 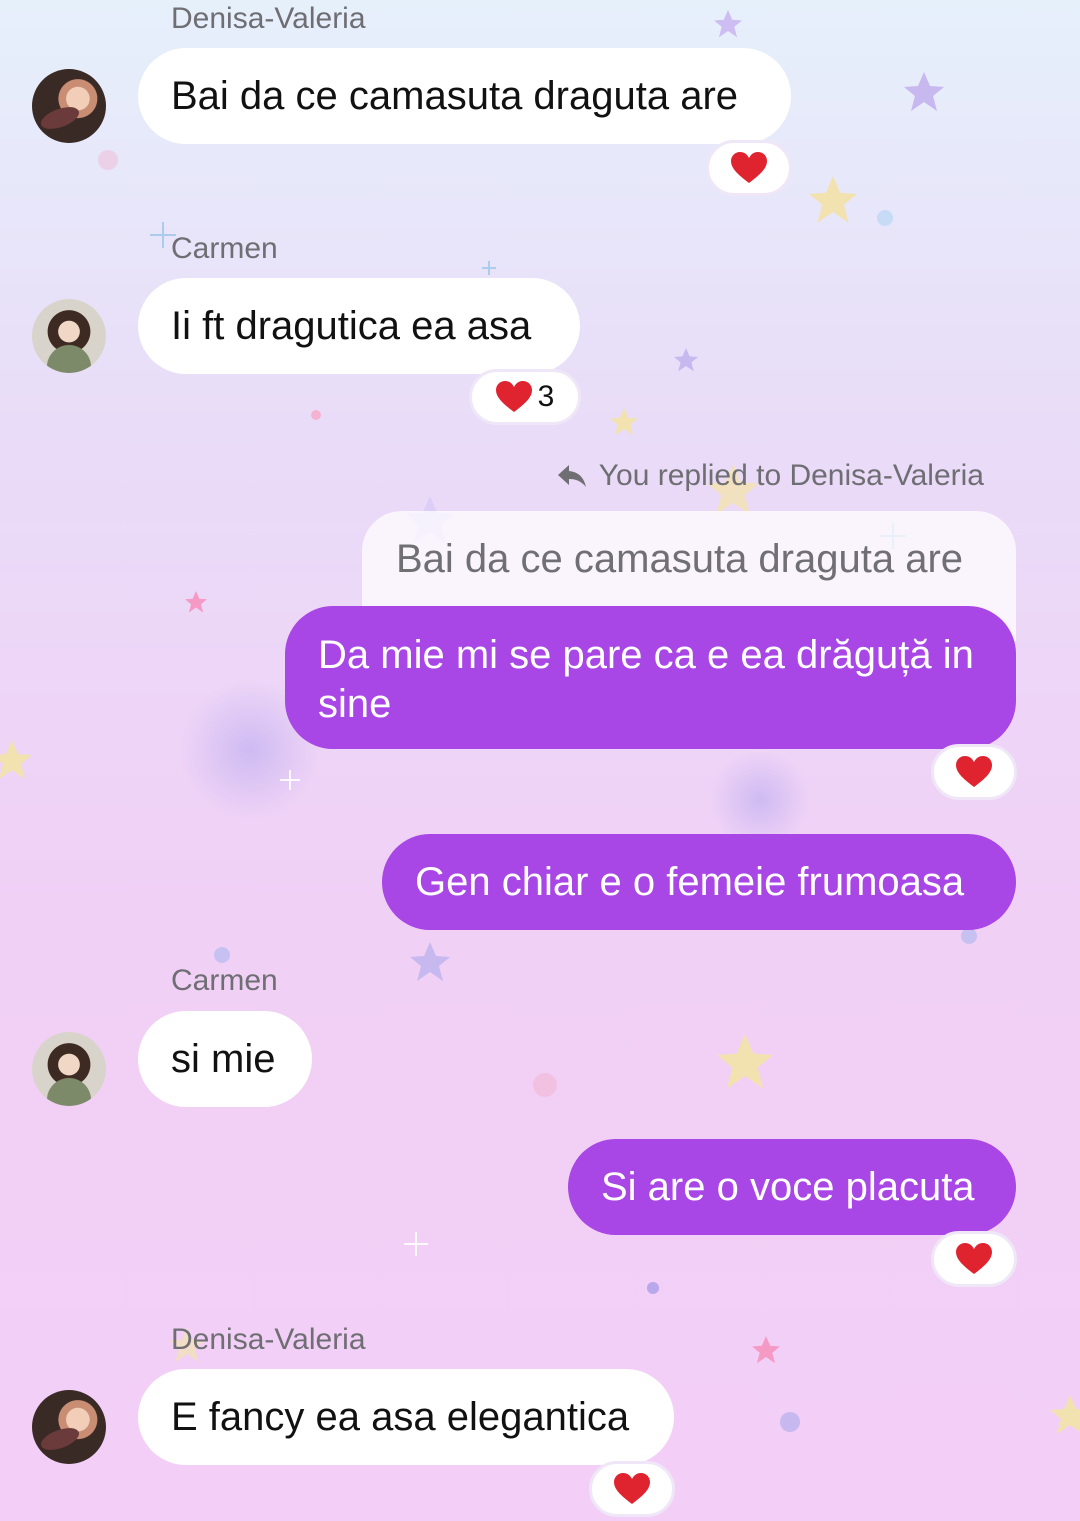 What do you see at coordinates (400, 1417) in the screenshot?
I see `message-text: E fancy ea asa elegantica` at bounding box center [400, 1417].